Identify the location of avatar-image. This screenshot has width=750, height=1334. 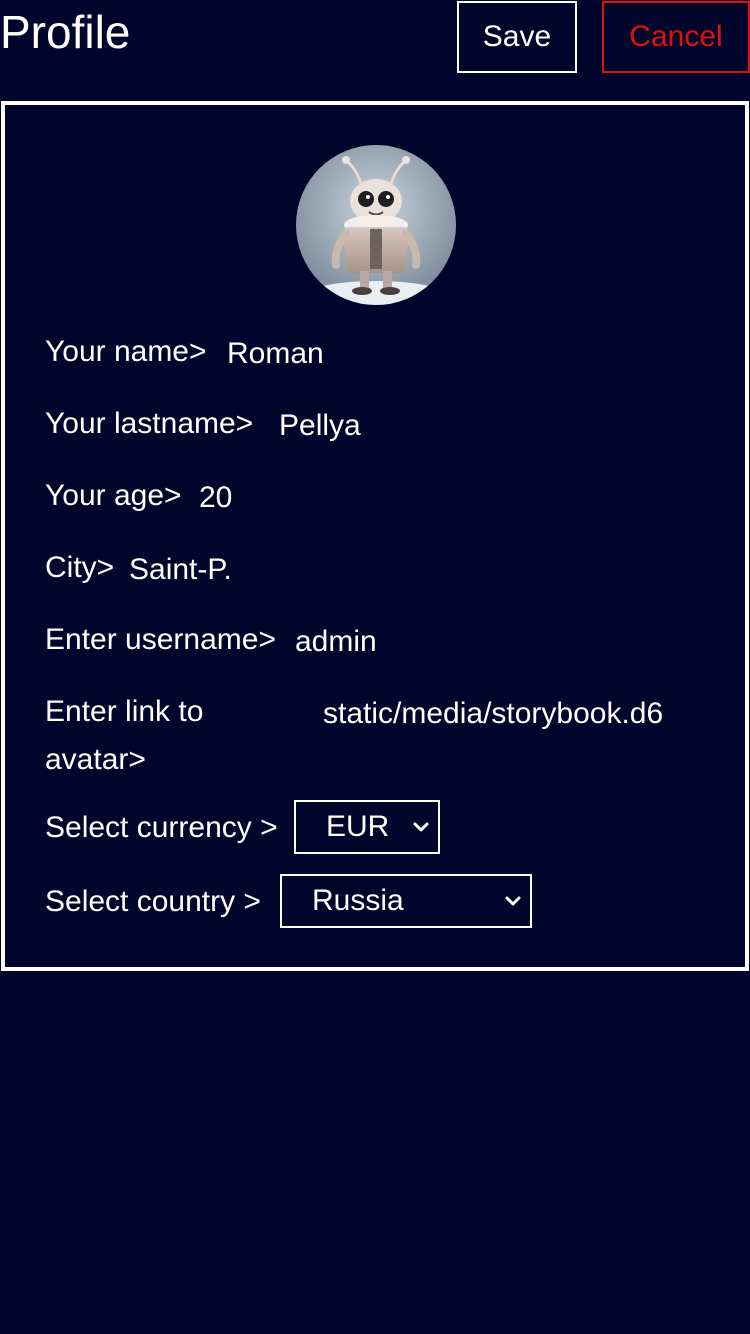
(376, 225).